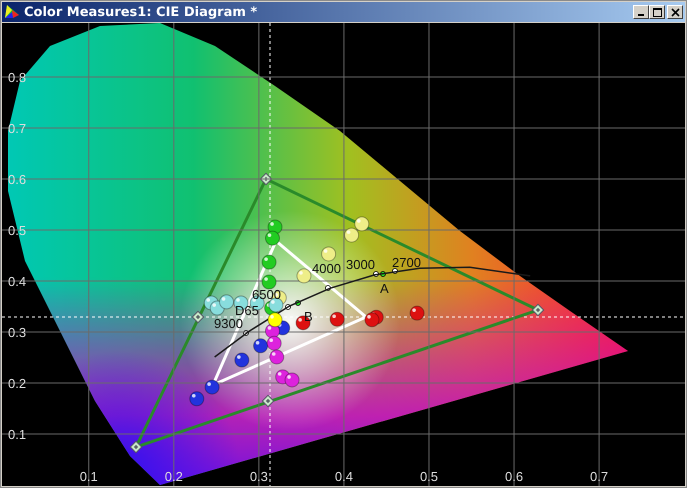 Image resolution: width=687 pixels, height=488 pixels. I want to click on window-title: Color Measures1: CIE Diagram *, so click(141, 12).